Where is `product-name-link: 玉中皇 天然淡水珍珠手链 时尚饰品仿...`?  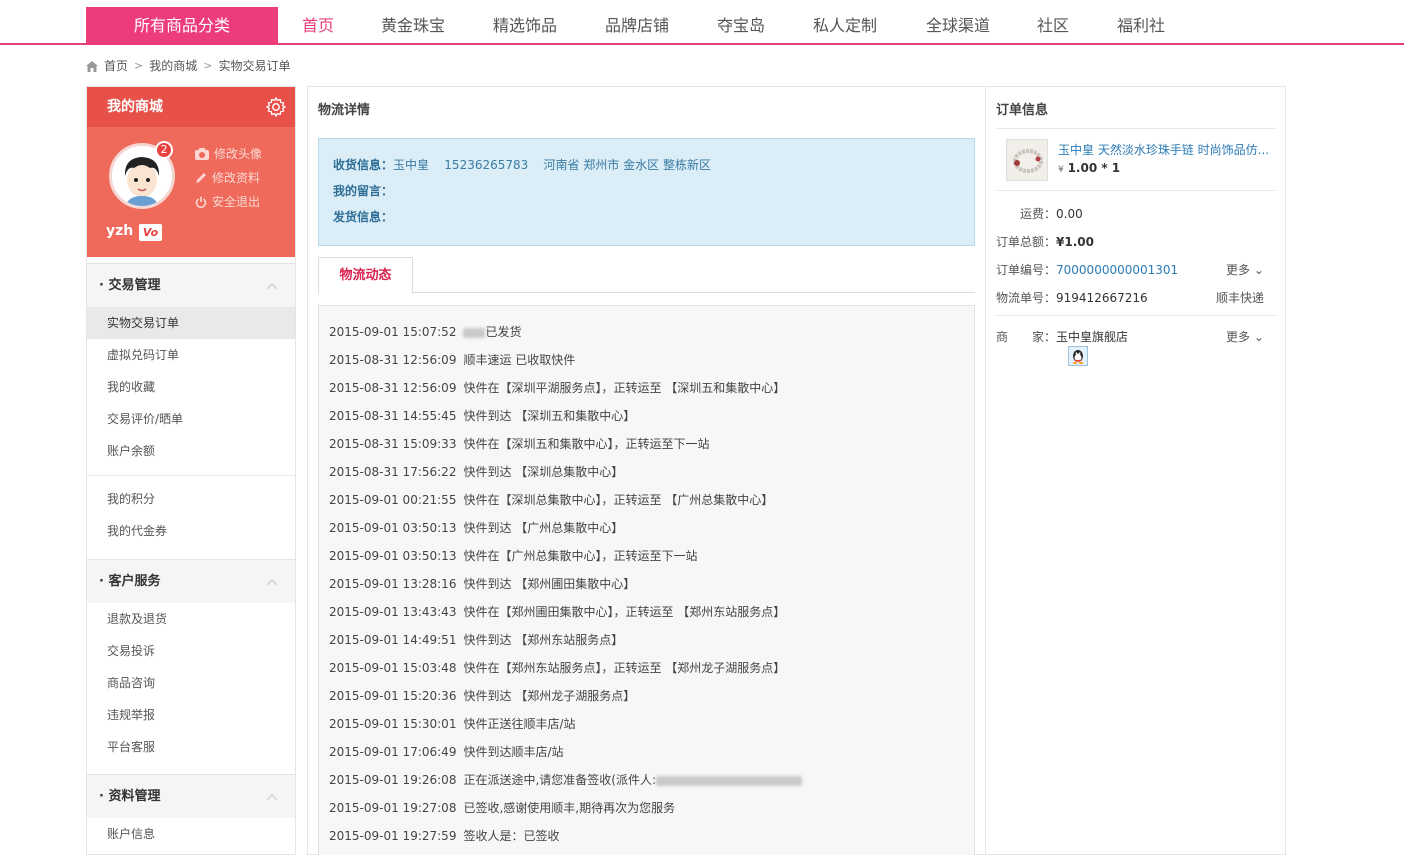
product-name-link: 玉中皇 天然淡水珍珠手链 时尚饰品仿... is located at coordinates (1164, 149).